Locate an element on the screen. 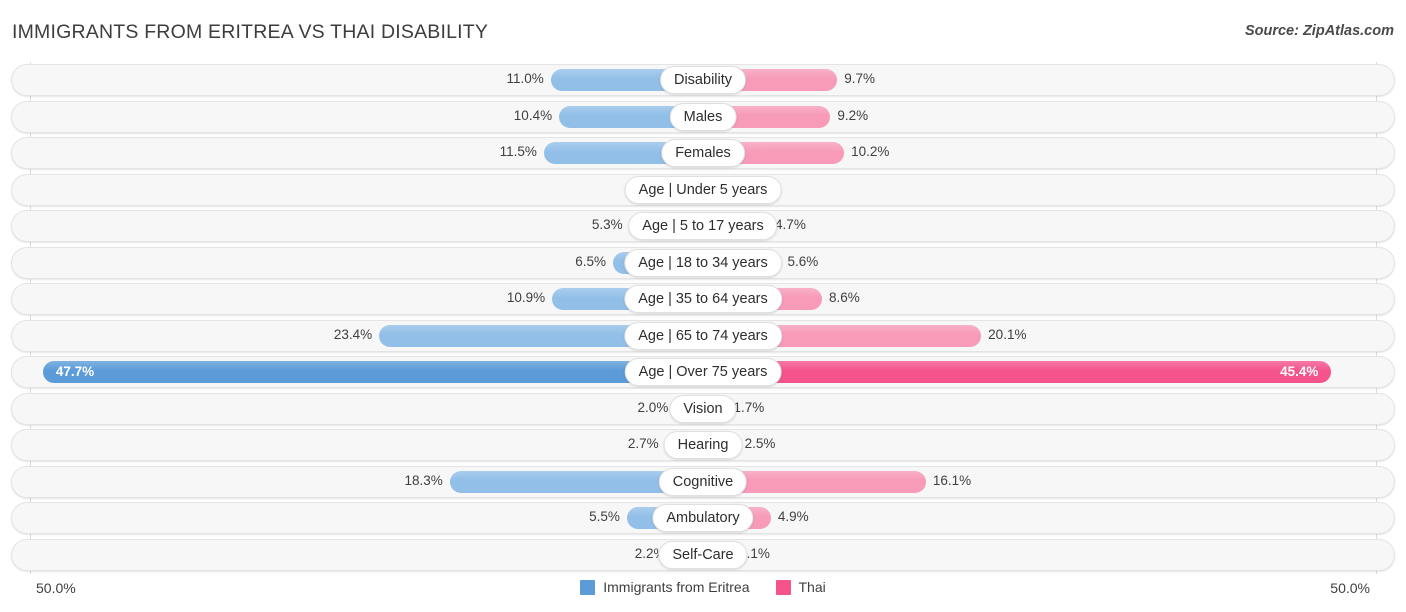 This screenshot has height=612, width=1406. value-label-left: 11.0% is located at coordinates (525, 78).